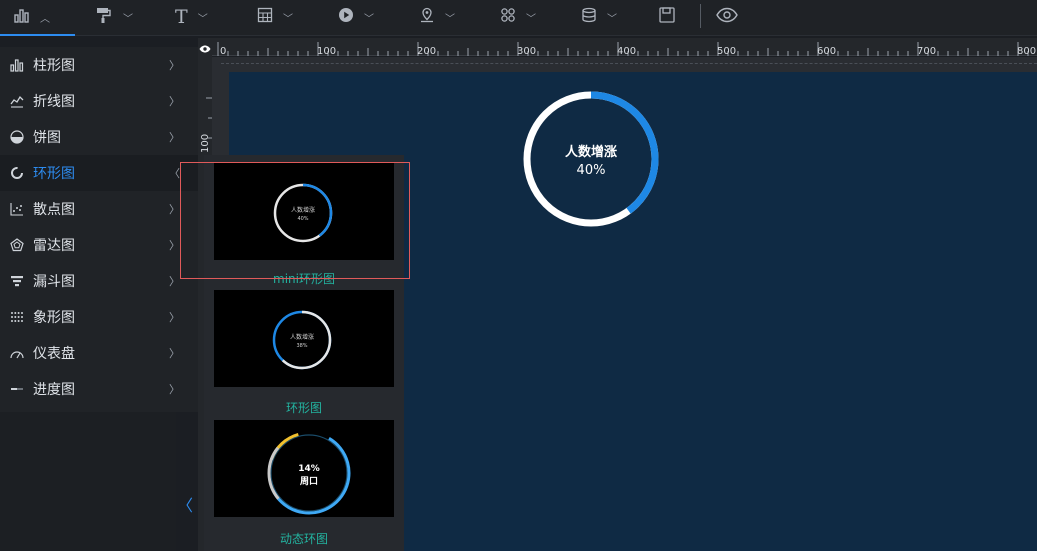  What do you see at coordinates (99, 281) in the screenshot?
I see `sidebar-item-funnel-chart: 漏斗图 〉` at bounding box center [99, 281].